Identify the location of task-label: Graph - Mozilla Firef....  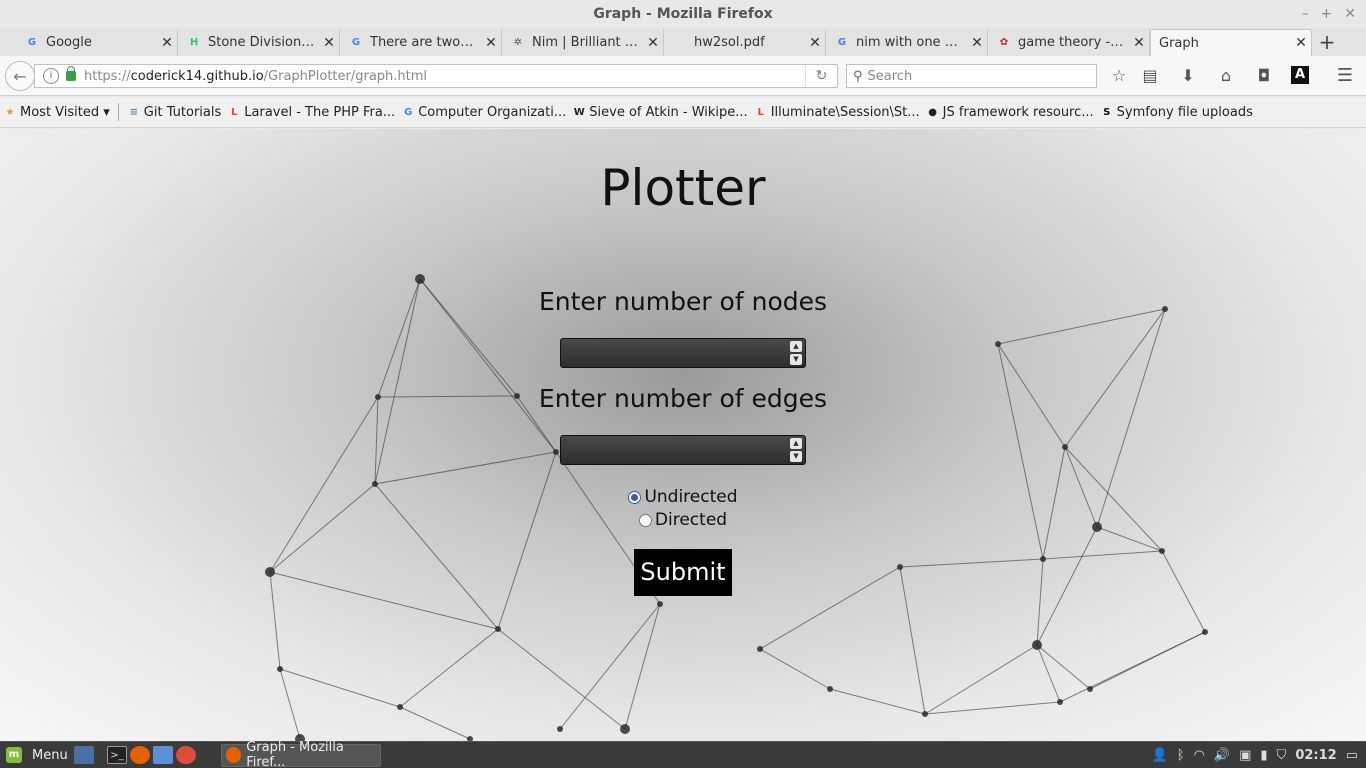
(295, 754).